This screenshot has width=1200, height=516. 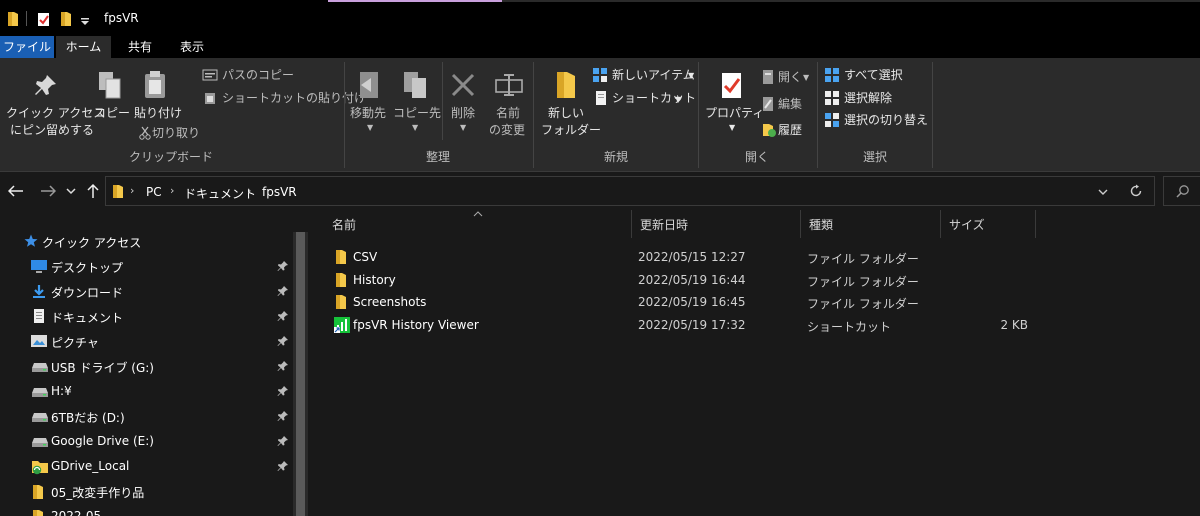 I want to click on new-item-button: 新しいアイテム ▼, so click(x=644, y=75).